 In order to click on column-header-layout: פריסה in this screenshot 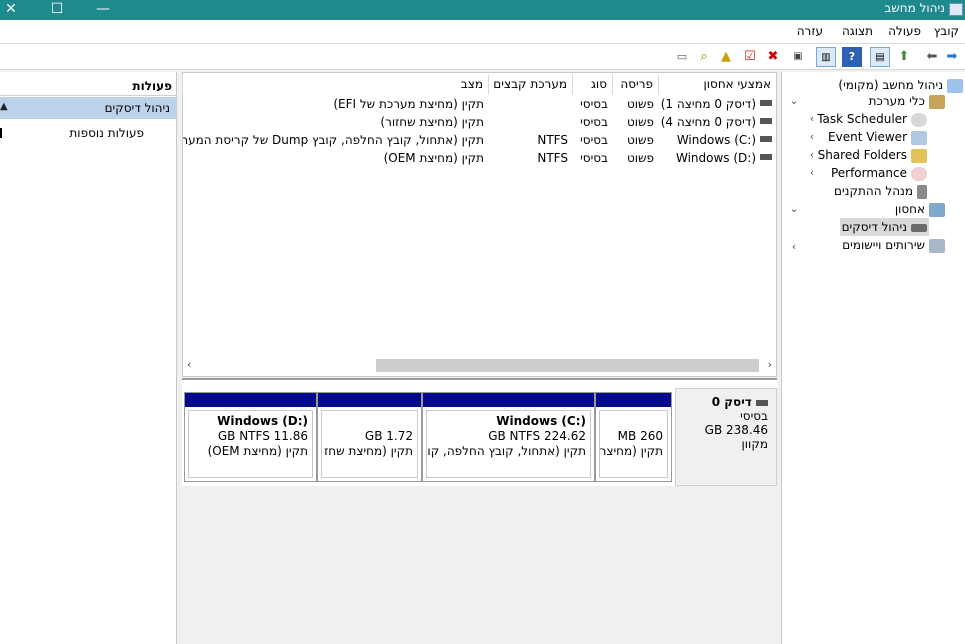, I will do `click(635, 84)`.